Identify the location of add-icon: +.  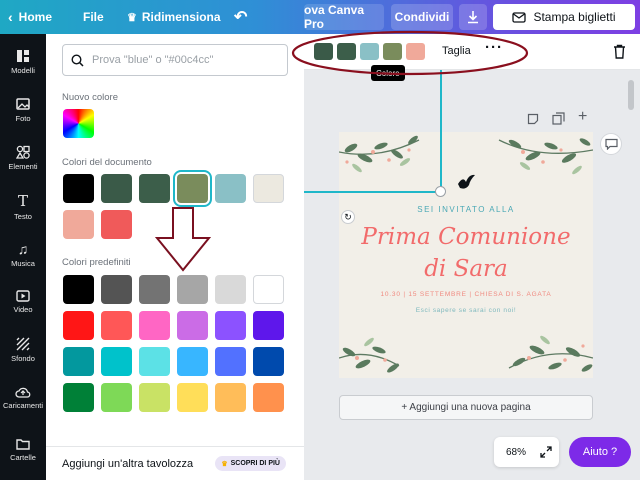
(582, 117).